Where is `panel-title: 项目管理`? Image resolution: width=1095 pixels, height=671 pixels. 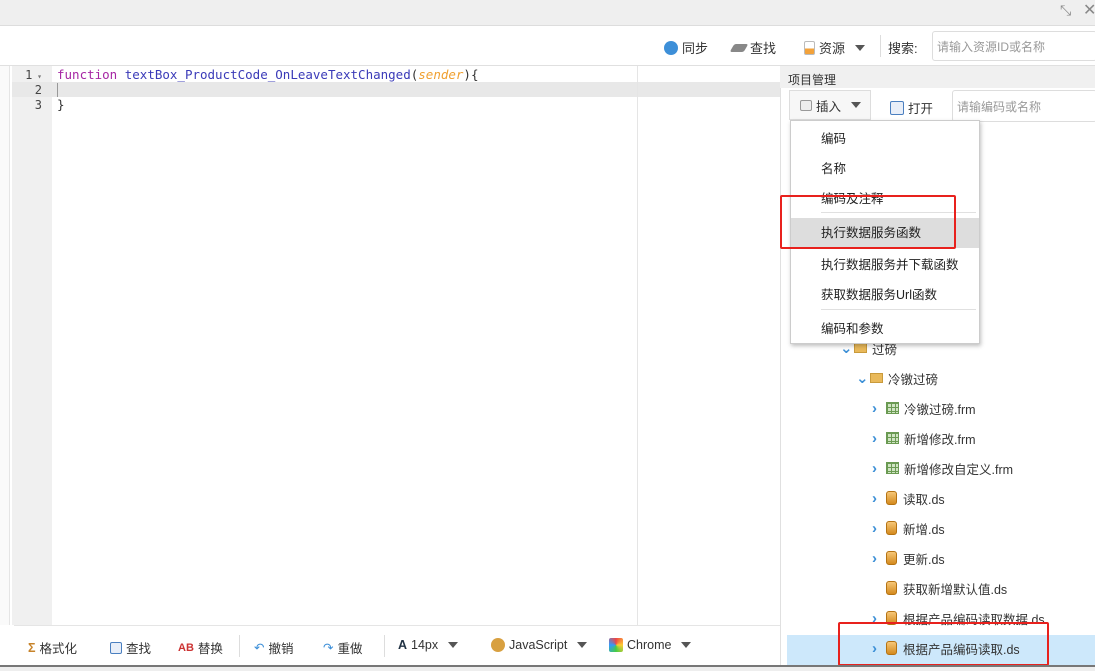 panel-title: 项目管理 is located at coordinates (937, 77).